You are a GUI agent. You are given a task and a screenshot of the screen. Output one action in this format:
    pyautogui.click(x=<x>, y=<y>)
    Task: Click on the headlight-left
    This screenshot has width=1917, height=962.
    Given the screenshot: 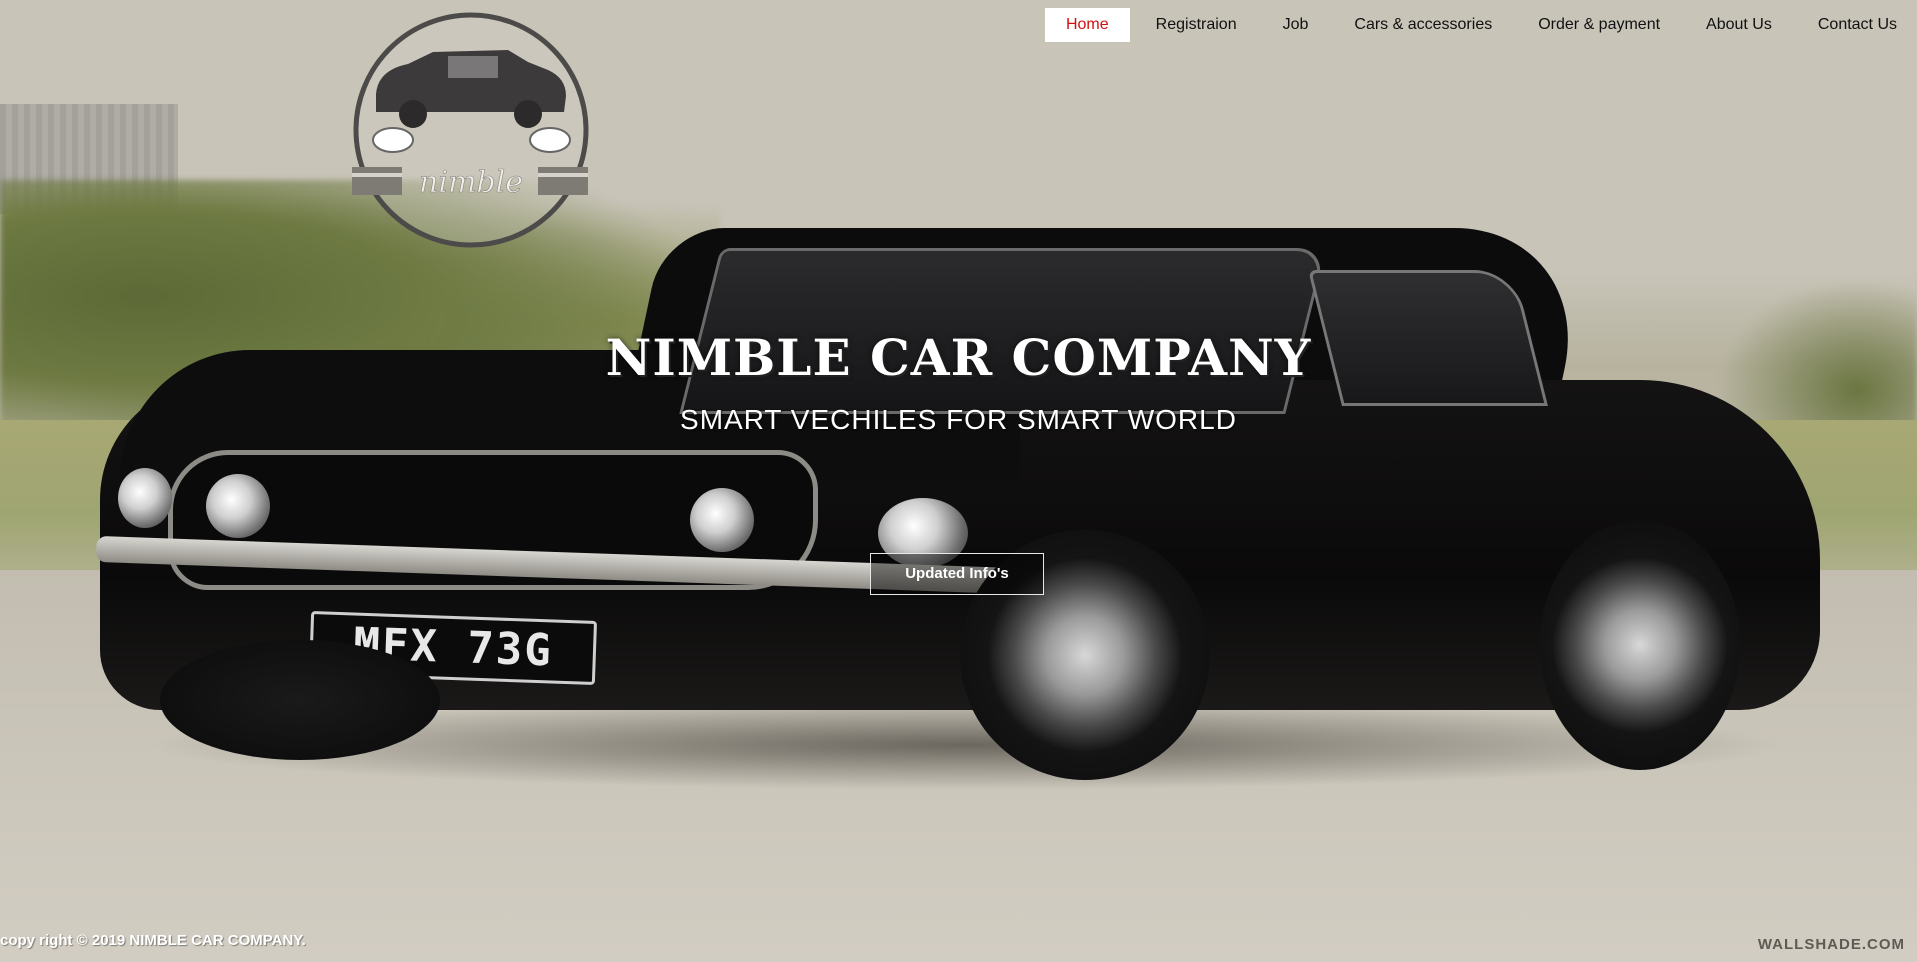 What is the action you would take?
    pyautogui.click(x=145, y=498)
    